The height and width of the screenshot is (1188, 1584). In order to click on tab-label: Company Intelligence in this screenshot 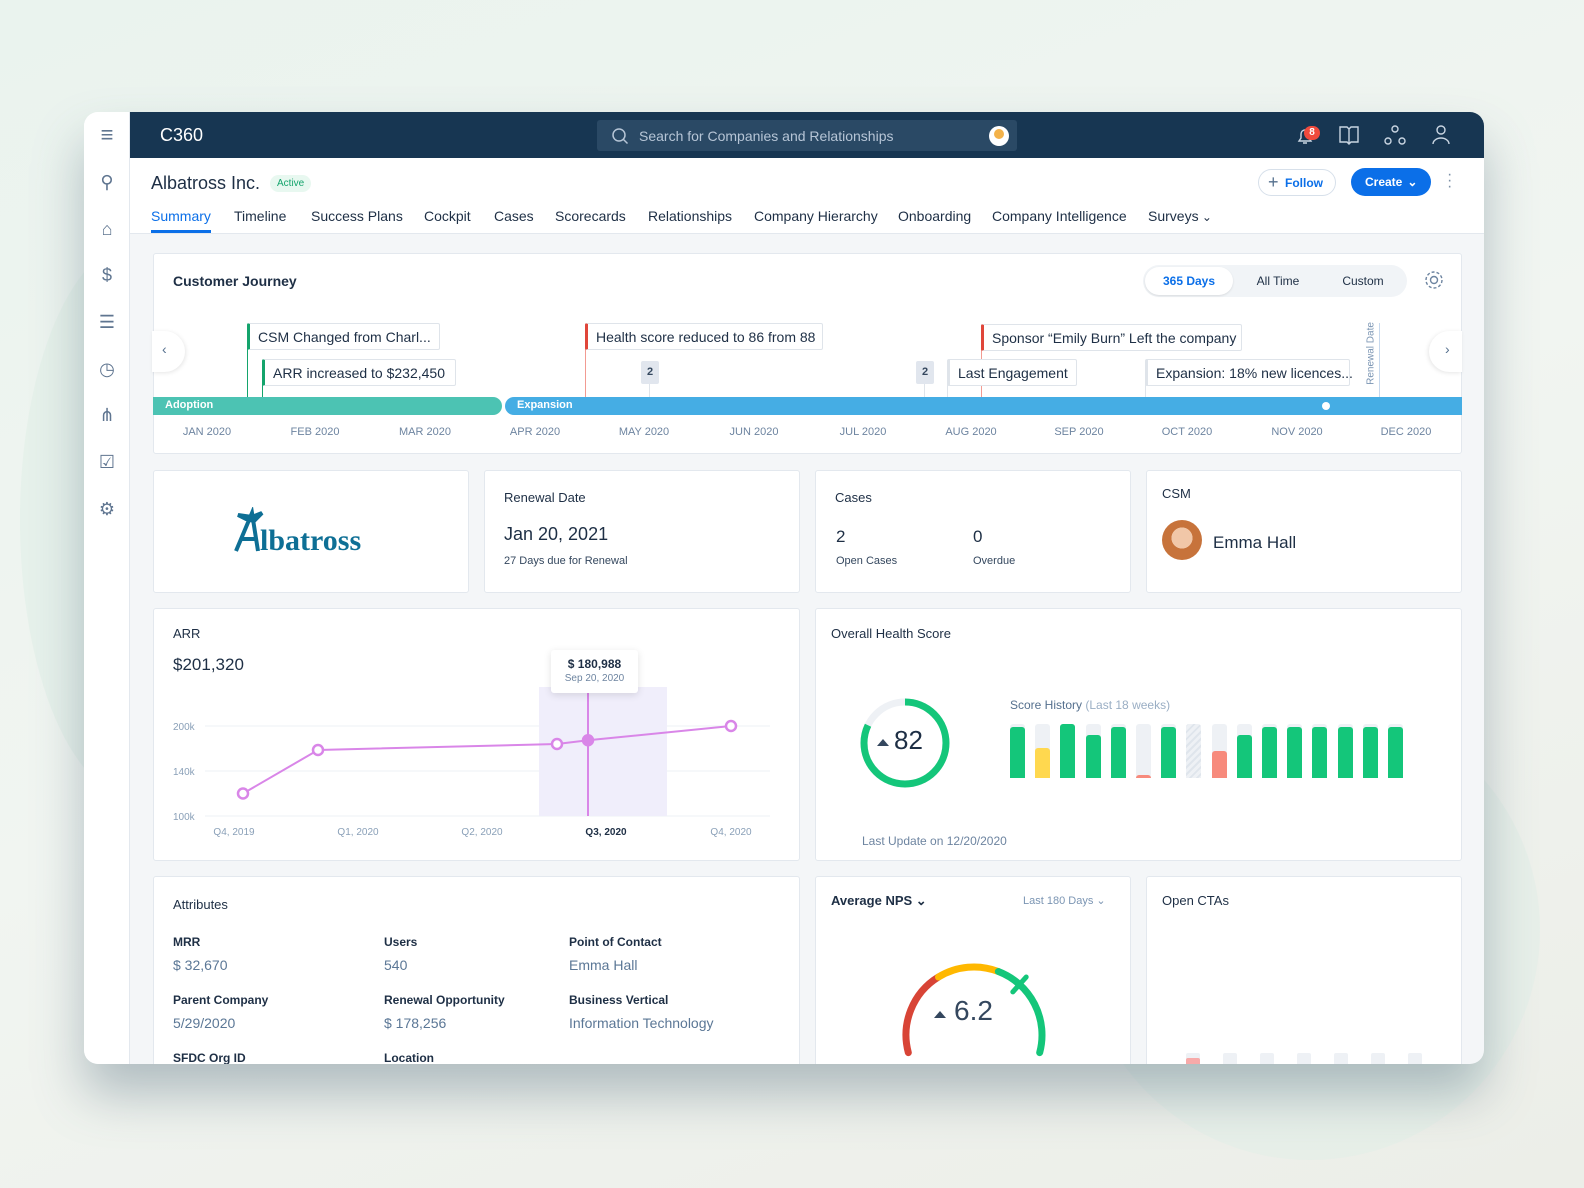, I will do `click(1059, 216)`.